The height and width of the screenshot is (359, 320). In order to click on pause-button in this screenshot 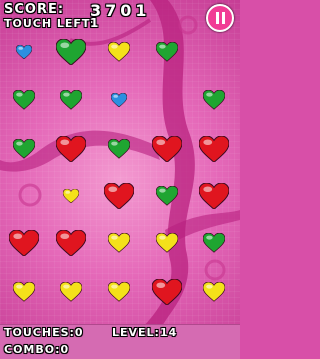, I will do `click(220, 18)`.